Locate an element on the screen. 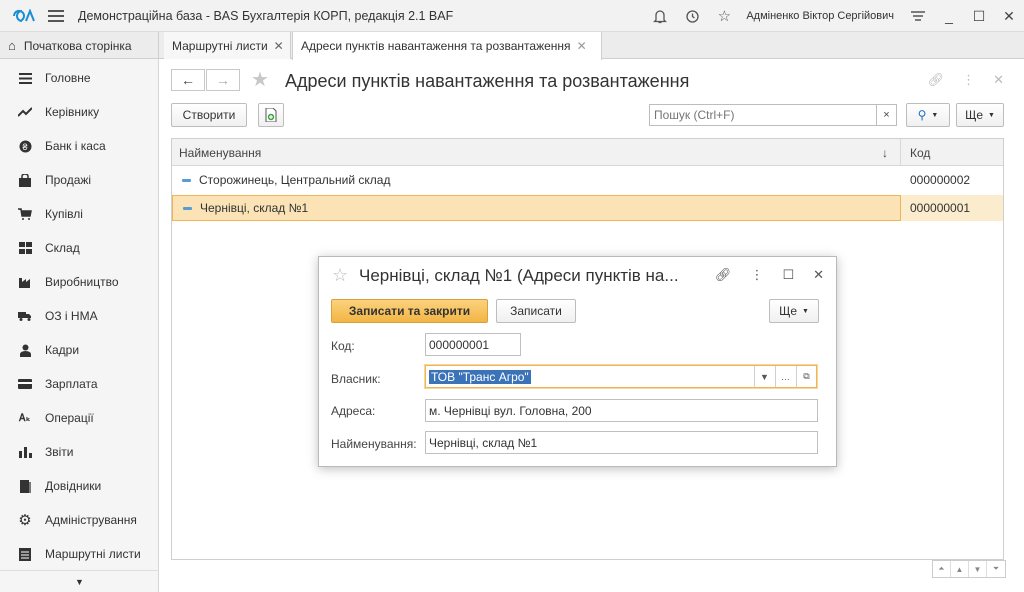  save-and-close-button: Записати та закрити is located at coordinates (409, 311).